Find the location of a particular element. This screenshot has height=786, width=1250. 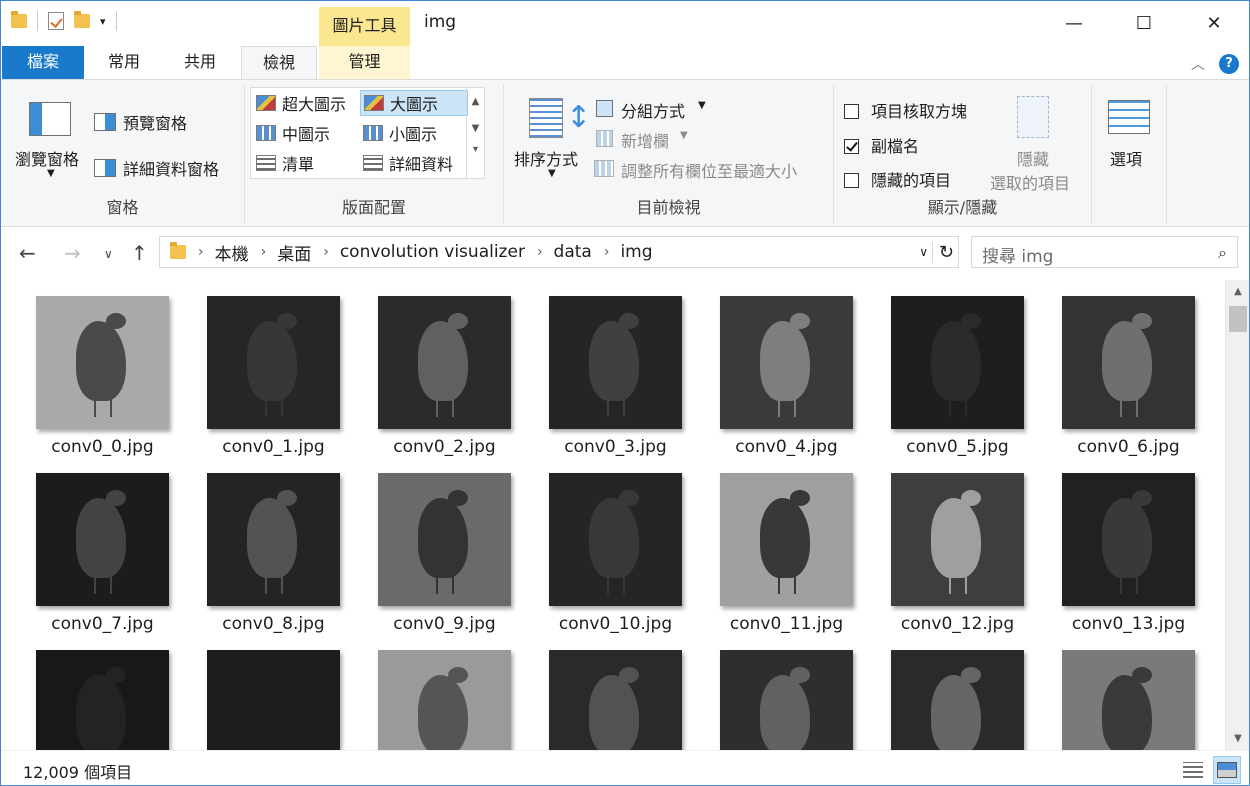

file-item: conv0_12.jpg is located at coordinates (957, 555).